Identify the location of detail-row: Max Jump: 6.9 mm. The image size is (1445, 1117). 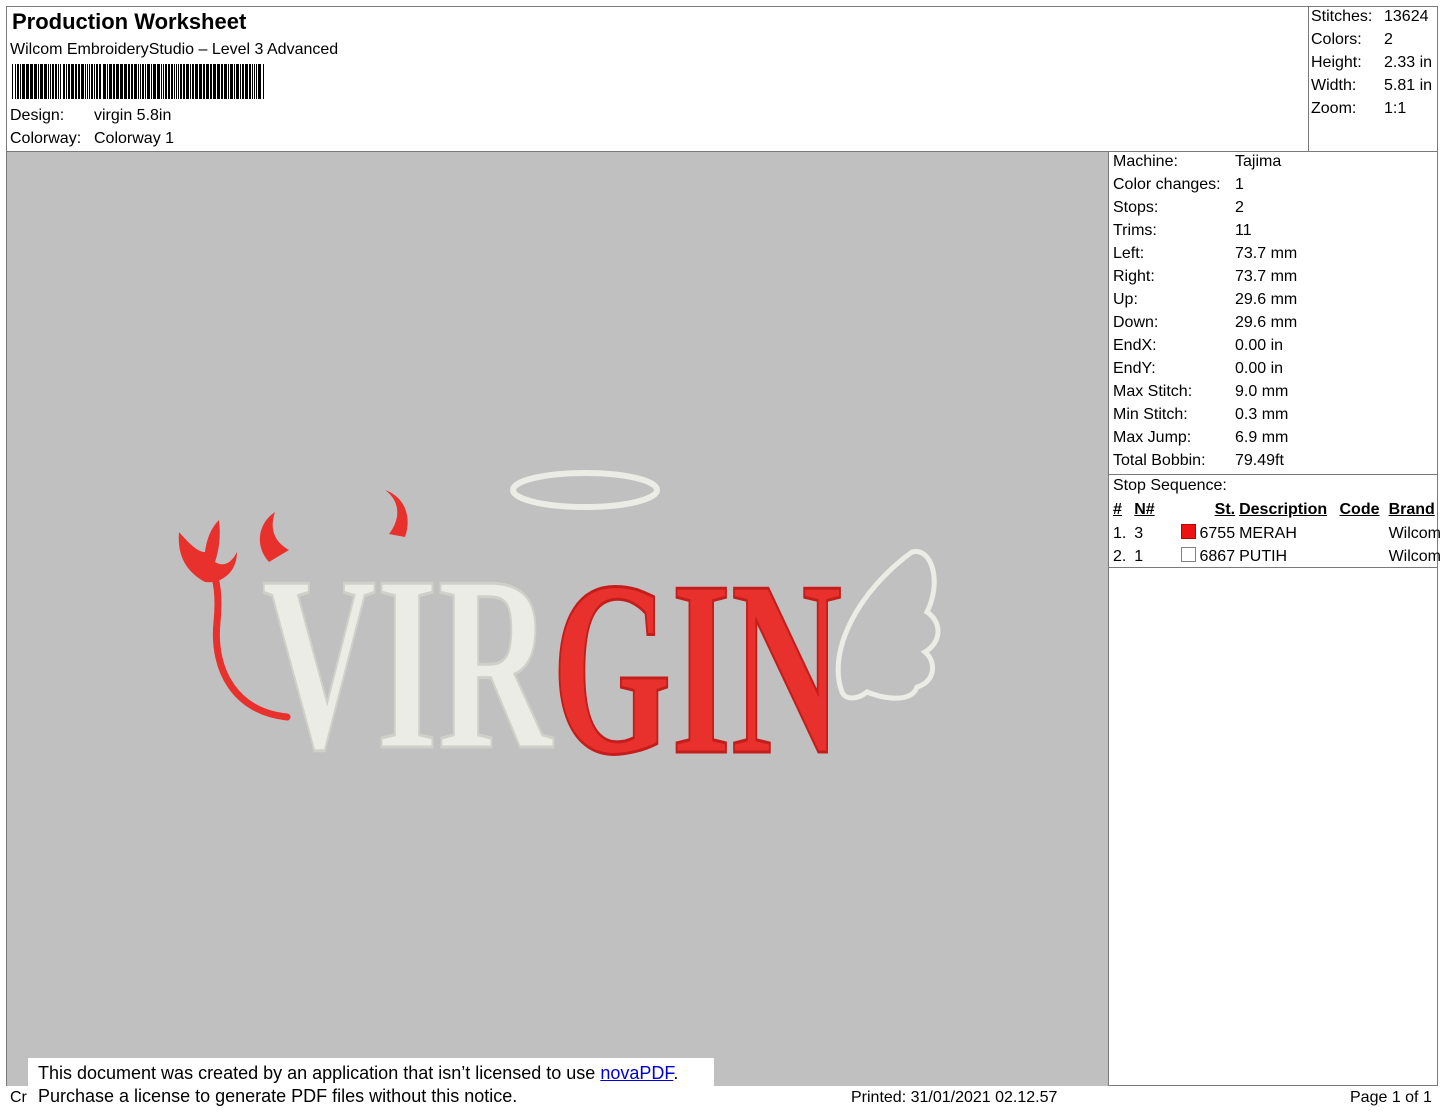
(1201, 437).